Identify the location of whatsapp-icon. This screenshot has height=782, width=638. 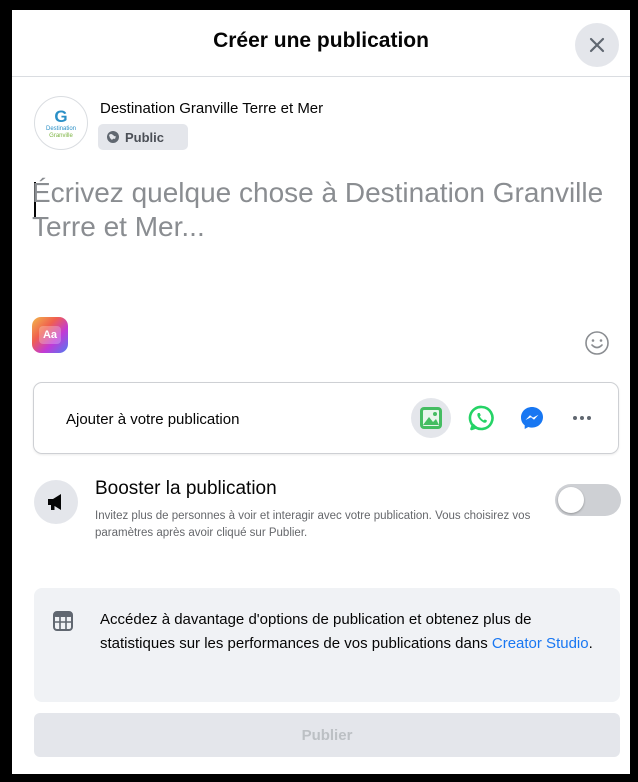
(481, 418).